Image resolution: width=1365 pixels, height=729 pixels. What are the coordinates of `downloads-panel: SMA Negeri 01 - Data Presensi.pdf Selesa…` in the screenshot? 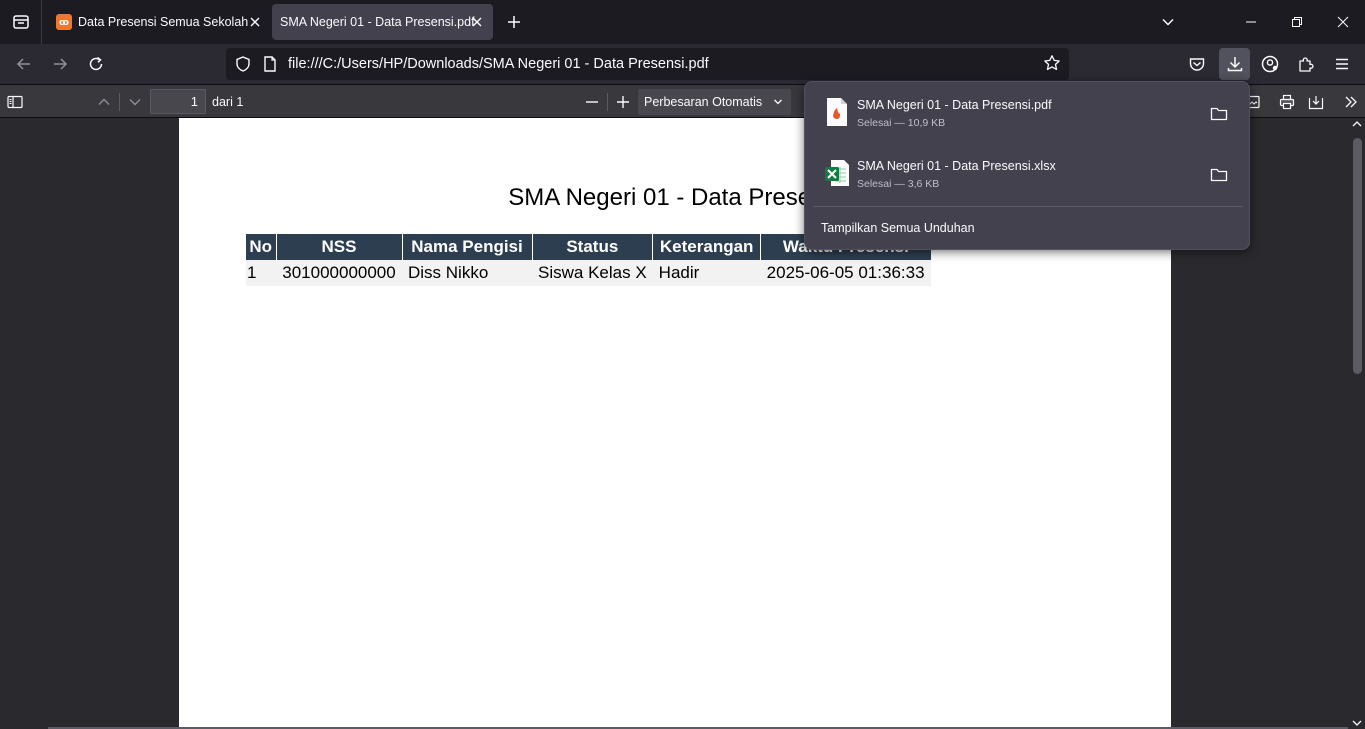 It's located at (1027, 165).